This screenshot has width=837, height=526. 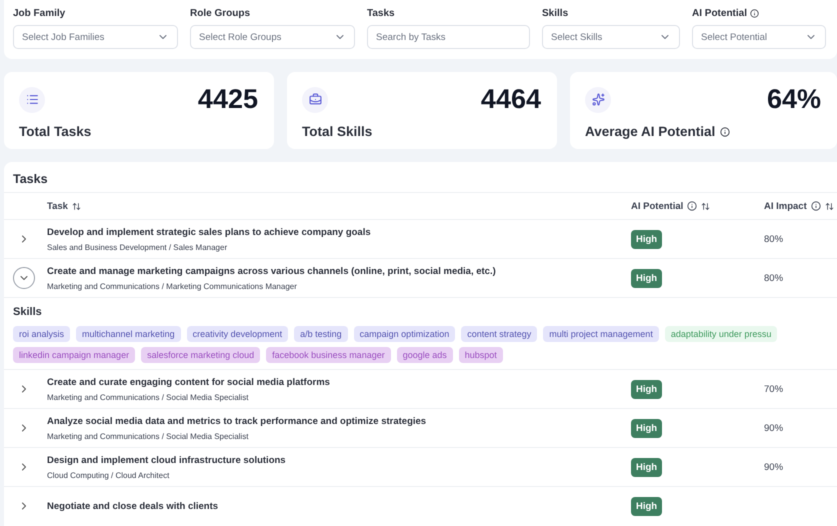 I want to click on filter-label: AI Potential, so click(x=759, y=13).